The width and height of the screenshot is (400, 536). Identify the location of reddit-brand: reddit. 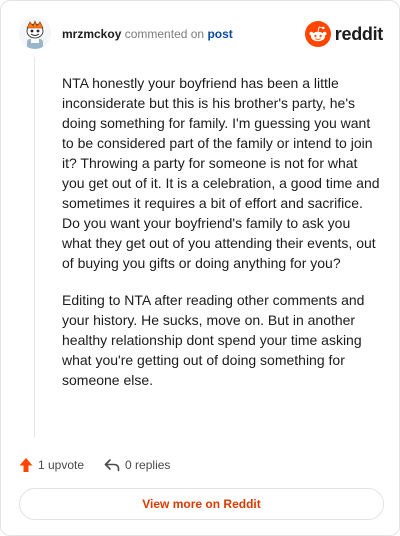
(344, 34).